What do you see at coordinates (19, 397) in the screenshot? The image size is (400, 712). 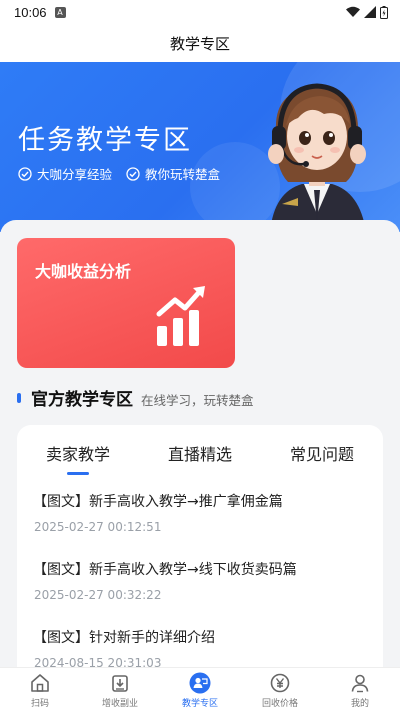 I see `section-accent-bar` at bounding box center [19, 397].